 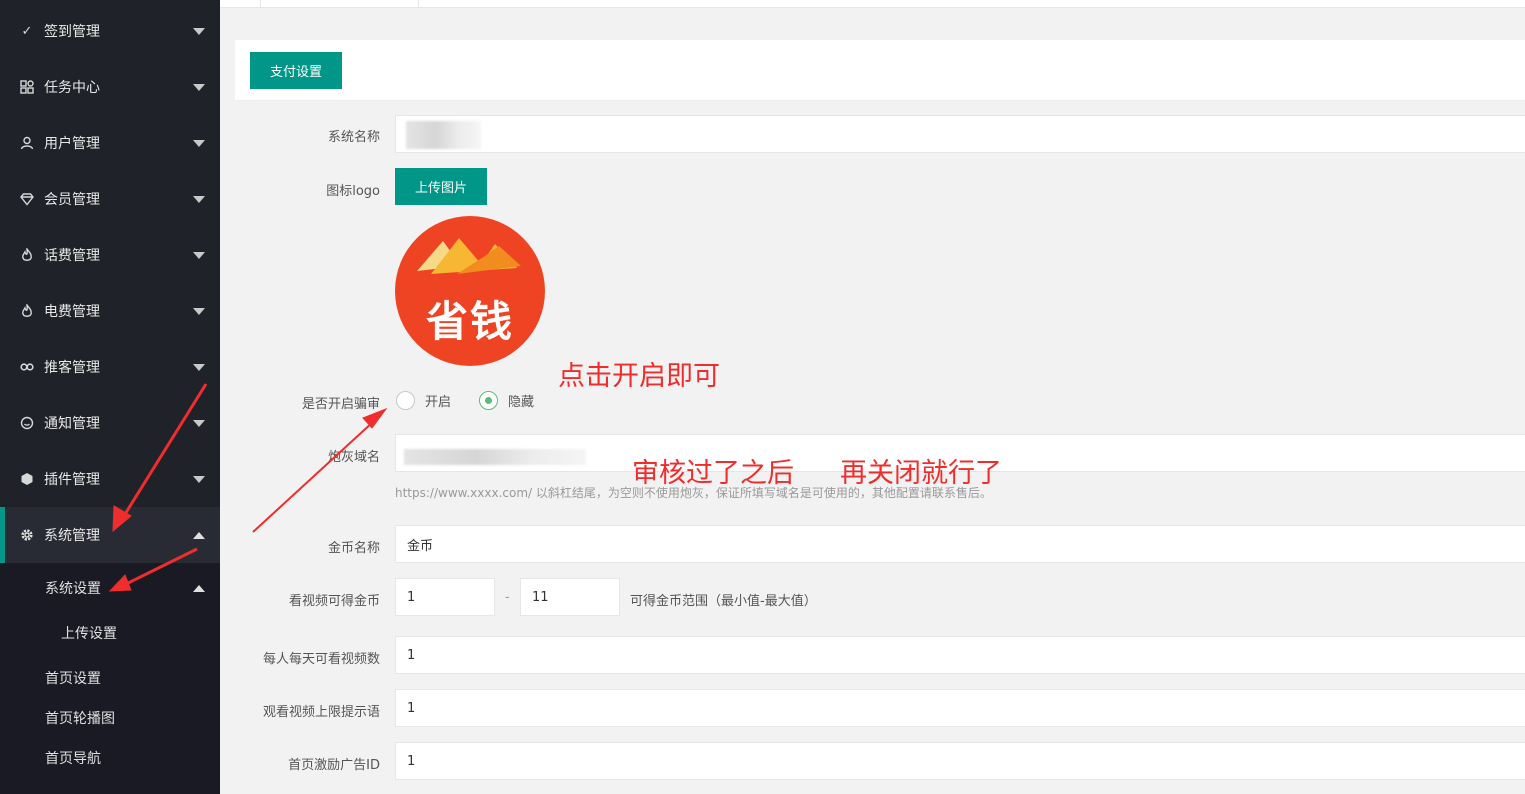 What do you see at coordinates (921, 473) in the screenshot?
I see `annotation-then-close: 再关闭就行了` at bounding box center [921, 473].